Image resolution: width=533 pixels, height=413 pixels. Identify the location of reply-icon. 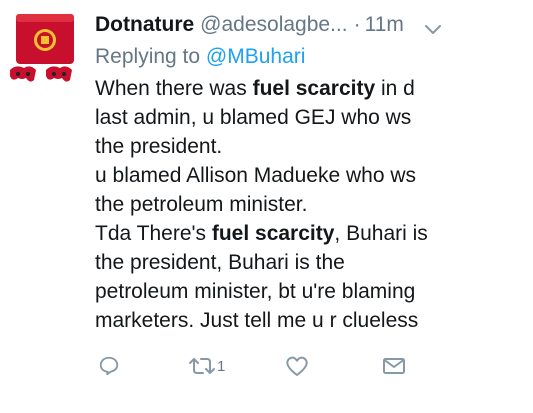
(109, 366).